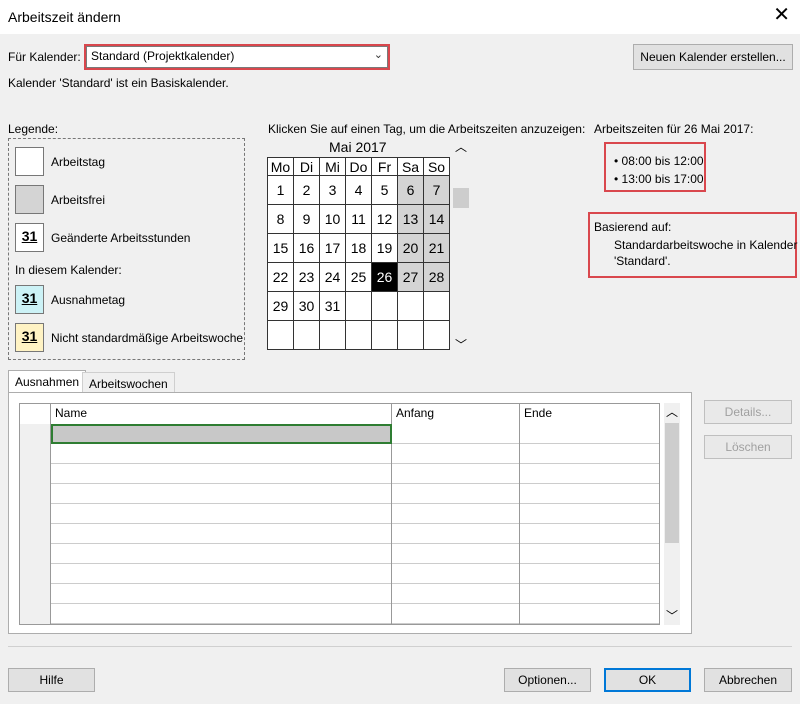 This screenshot has width=800, height=704. What do you see at coordinates (384, 190) in the screenshot?
I see `calendar-day: 5` at bounding box center [384, 190].